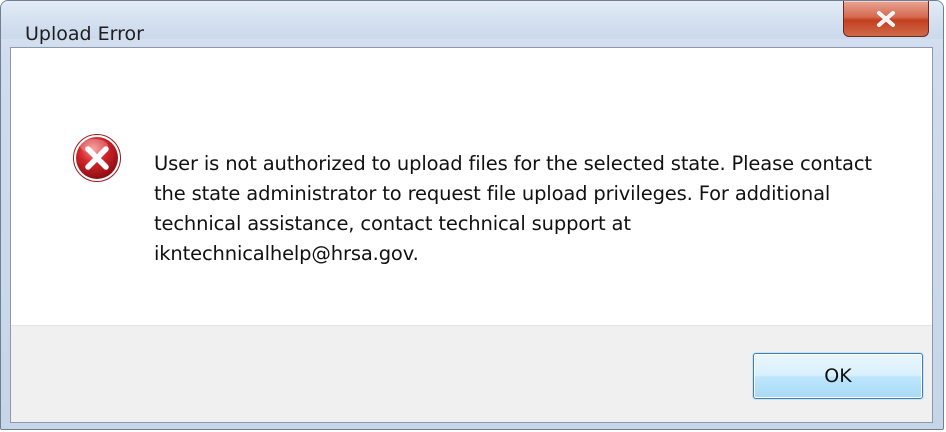 This screenshot has width=946, height=432. Describe the element at coordinates (838, 376) in the screenshot. I see `ok-button: OK` at that location.